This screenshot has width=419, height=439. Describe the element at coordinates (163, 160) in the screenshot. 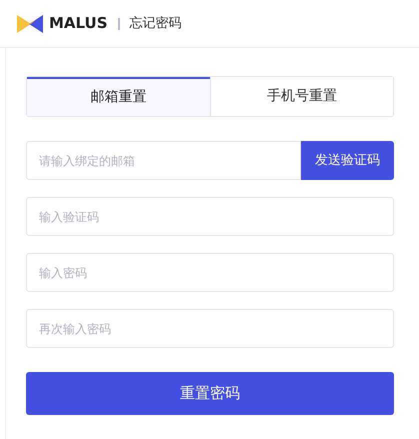

I see `email-field: 请输入绑定的邮箱` at that location.